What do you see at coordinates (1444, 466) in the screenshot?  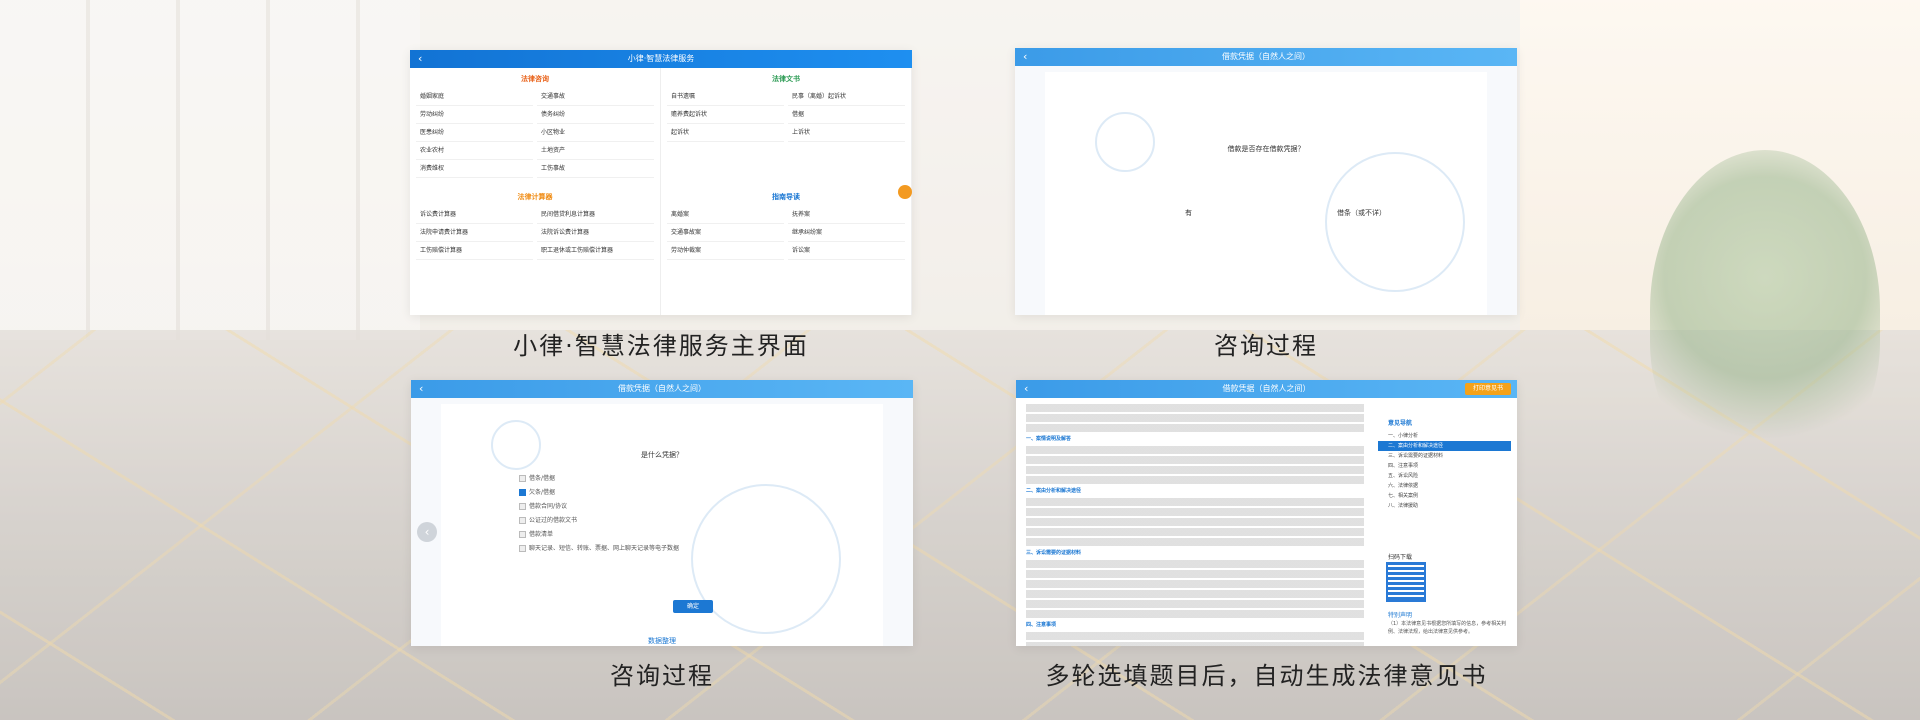 I see `toc-item: 四、注意事项` at bounding box center [1444, 466].